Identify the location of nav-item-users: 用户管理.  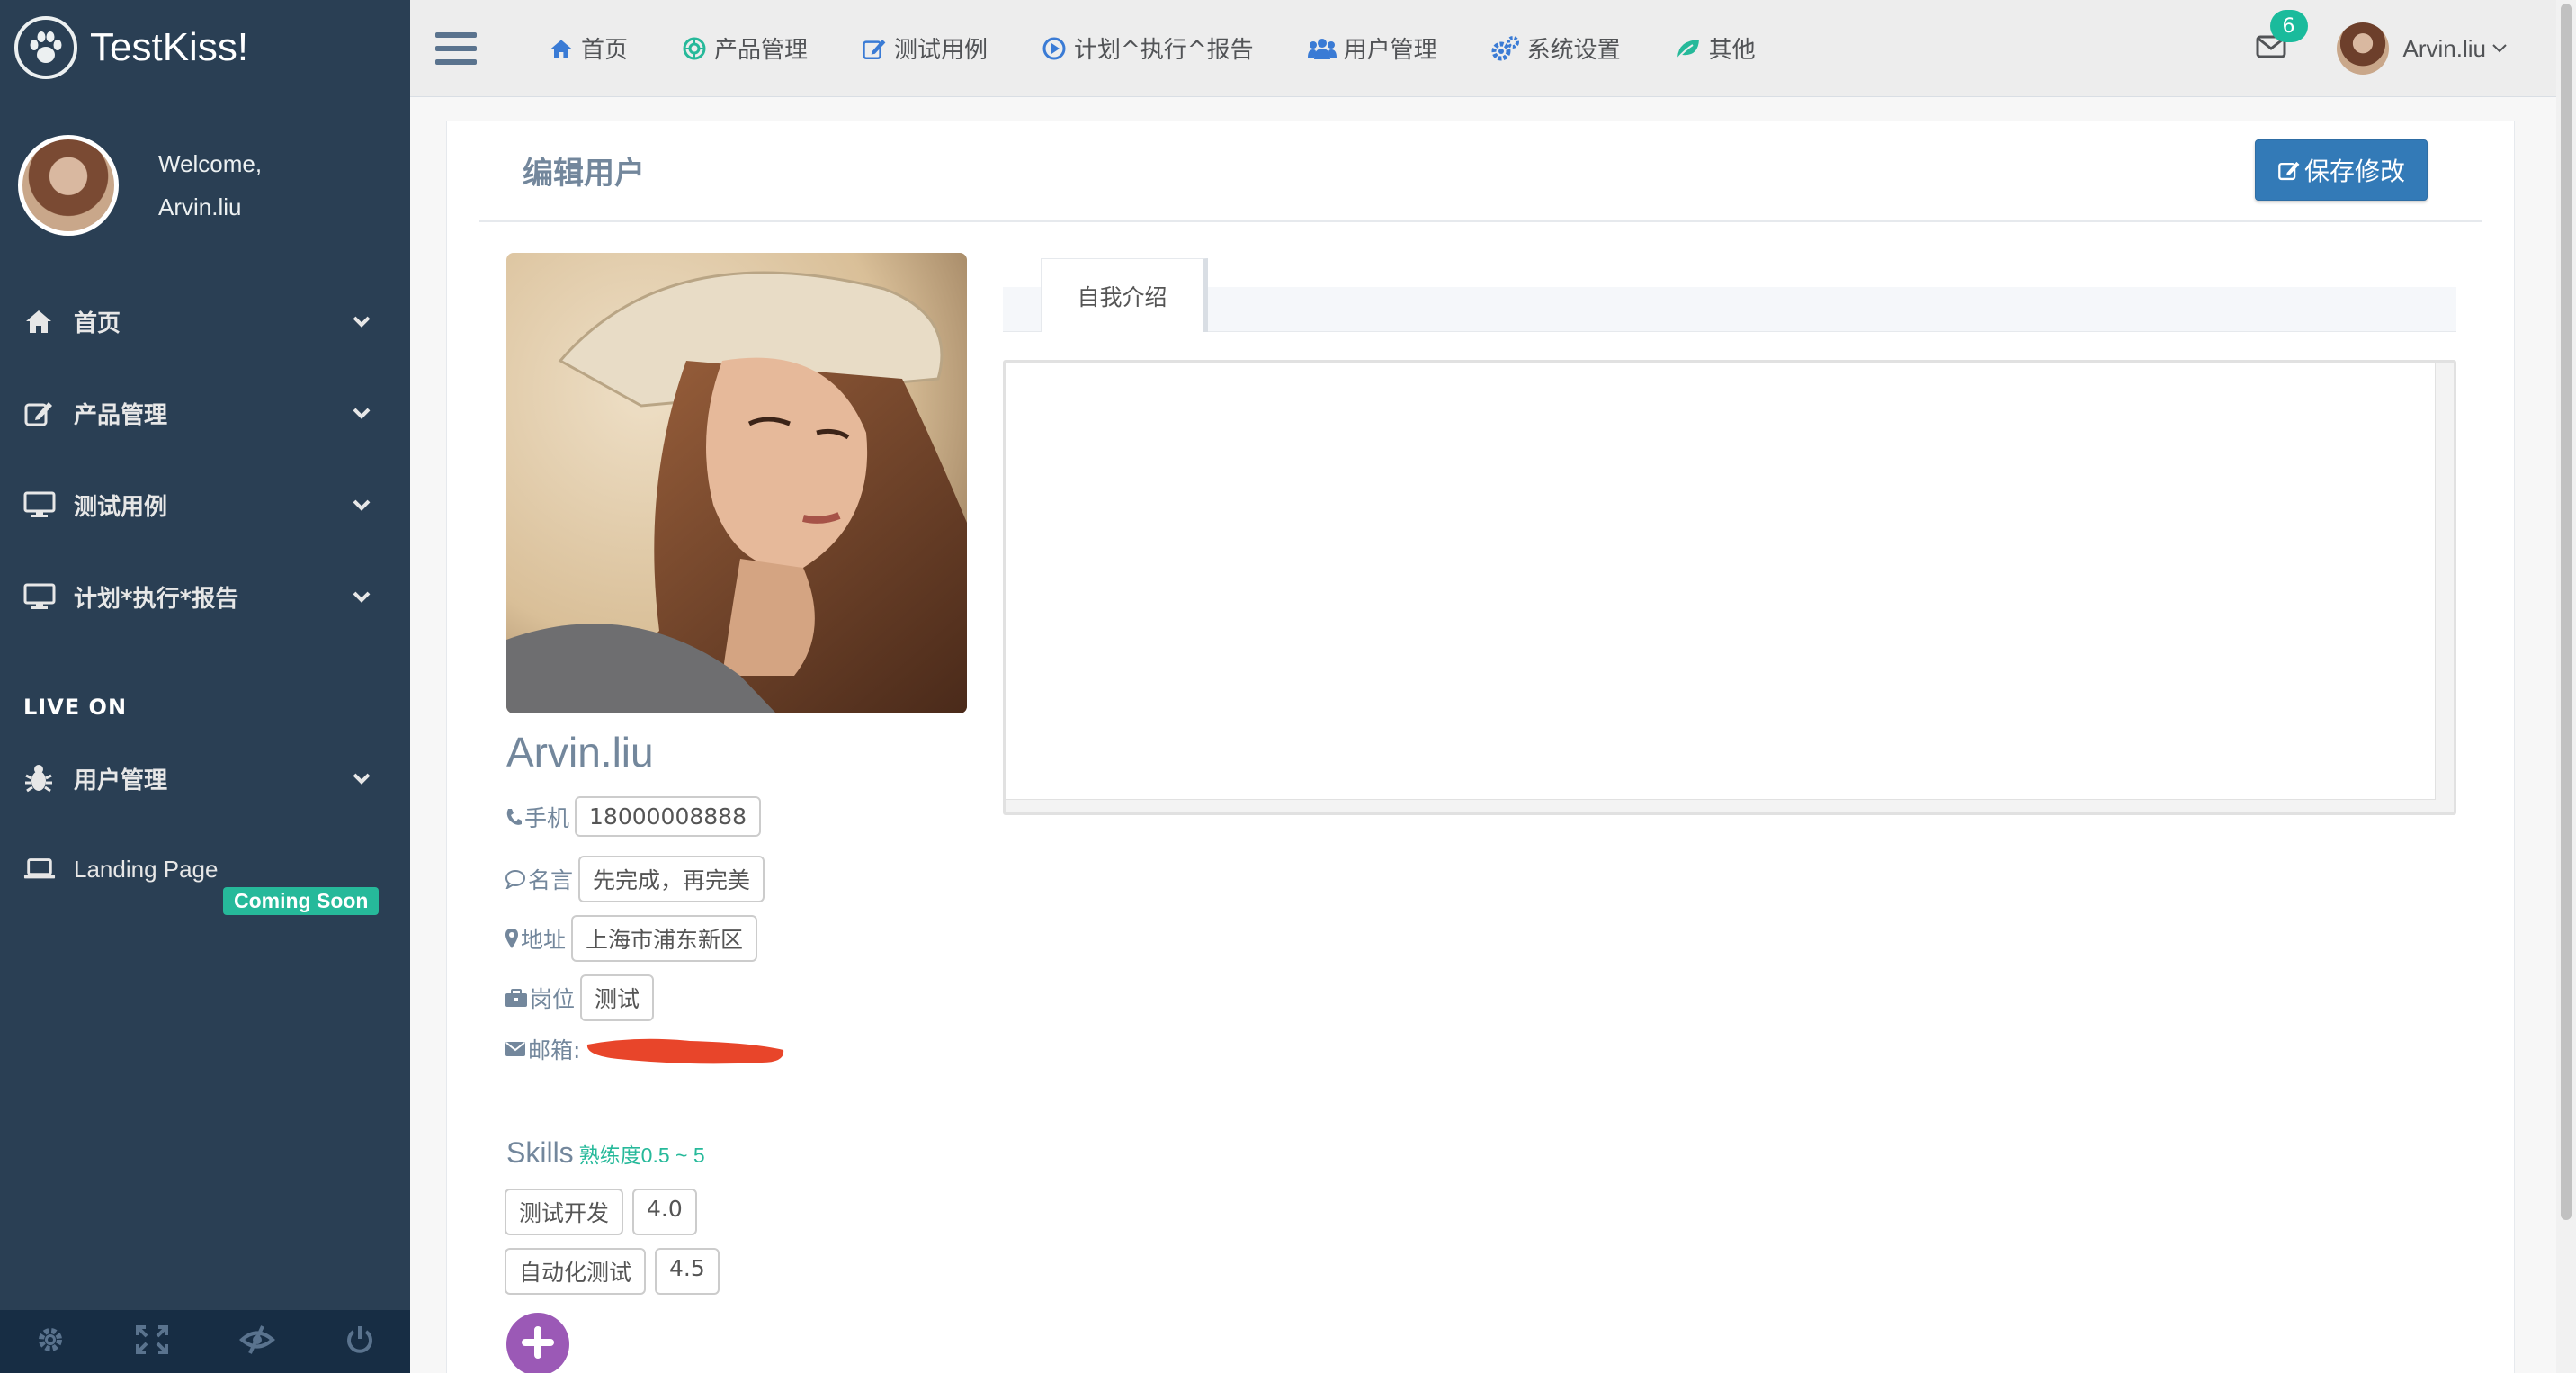
(1372, 48).